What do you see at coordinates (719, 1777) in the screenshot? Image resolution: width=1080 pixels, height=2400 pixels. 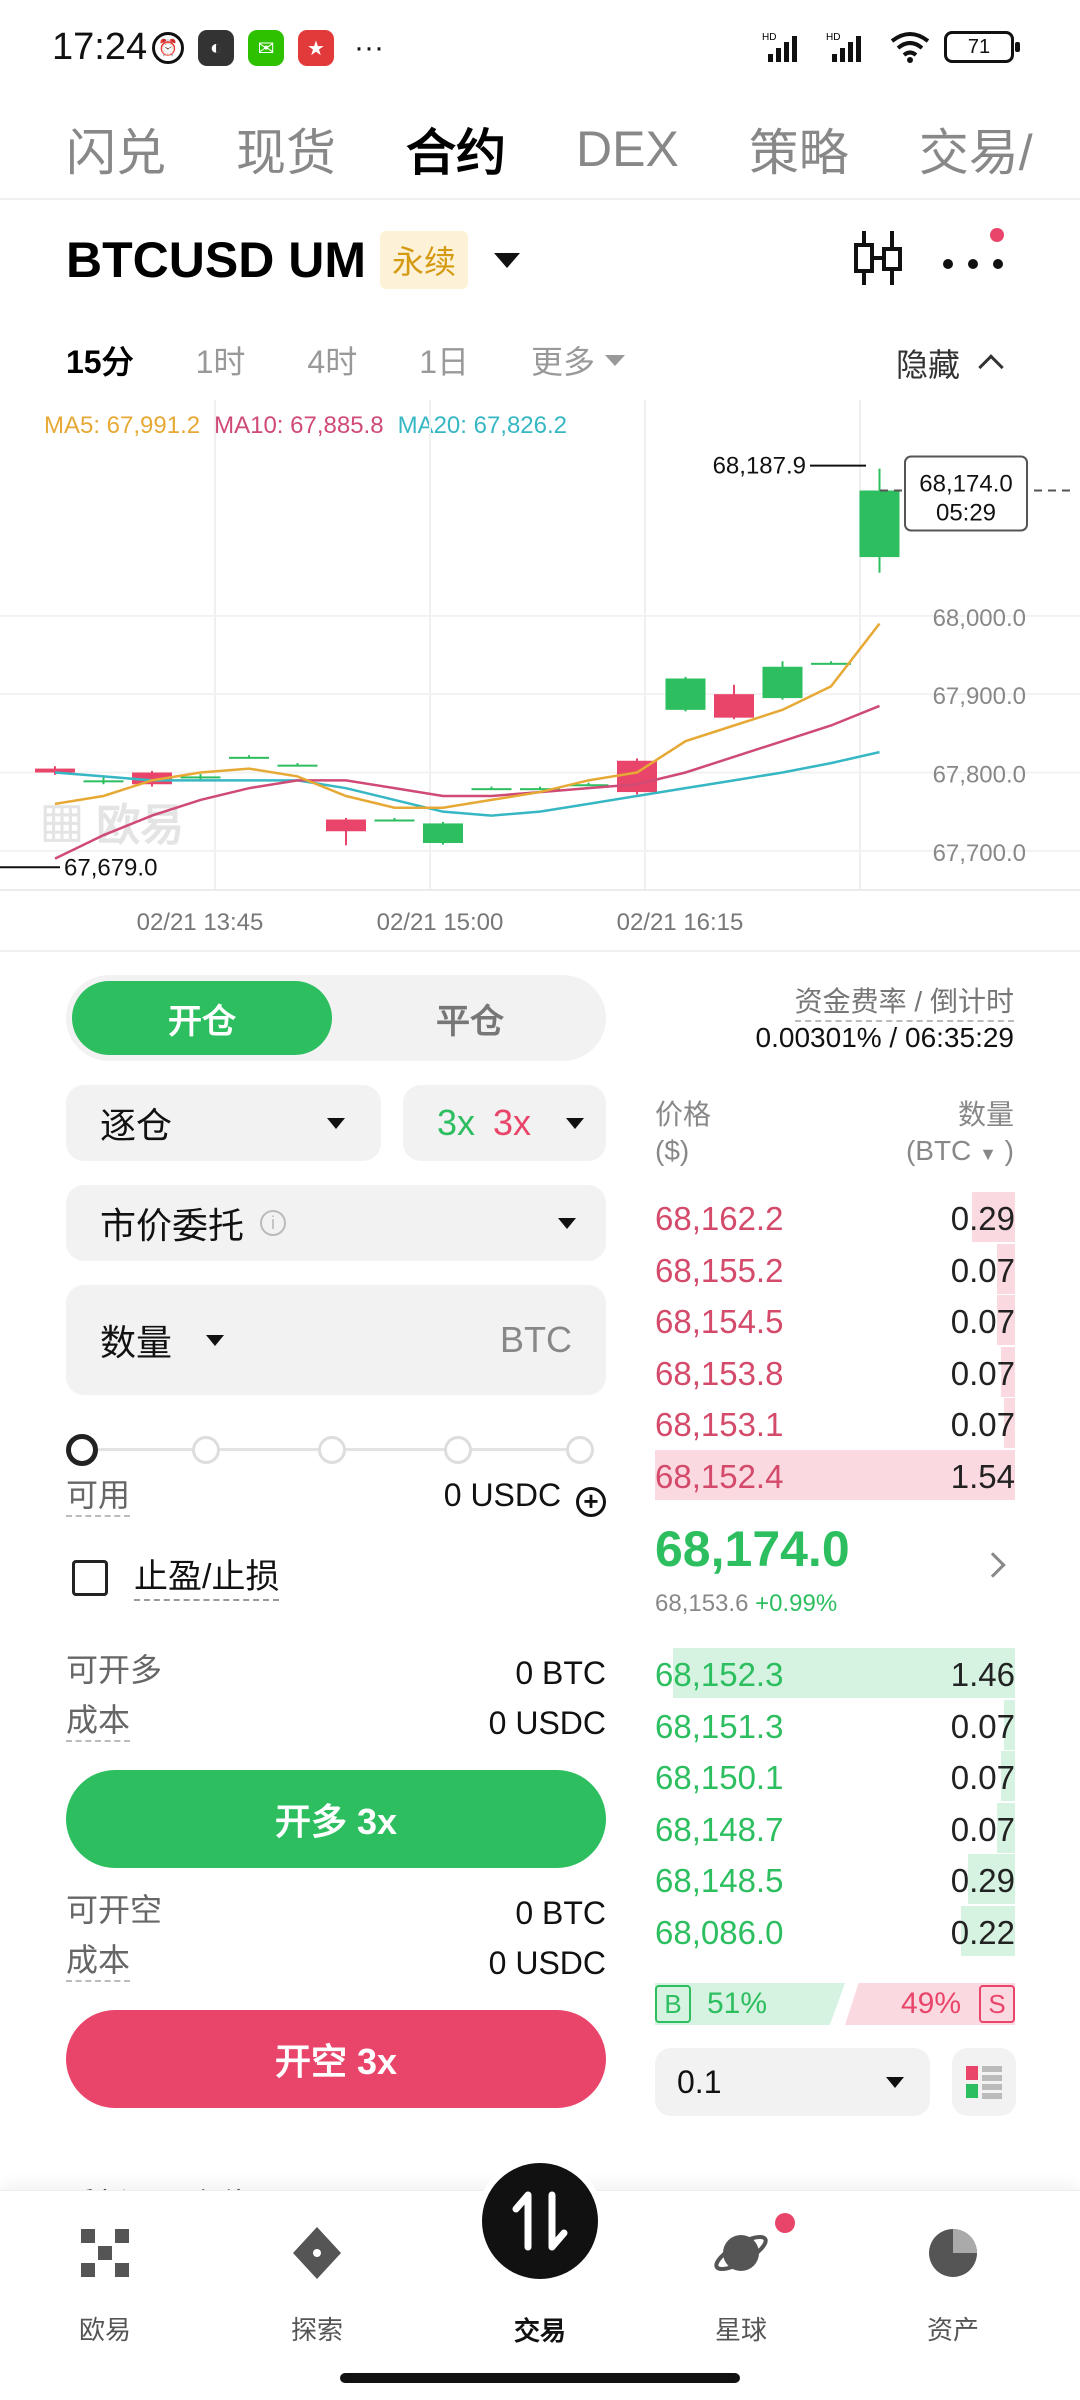 I see `bid-price: 68,150.1` at bounding box center [719, 1777].